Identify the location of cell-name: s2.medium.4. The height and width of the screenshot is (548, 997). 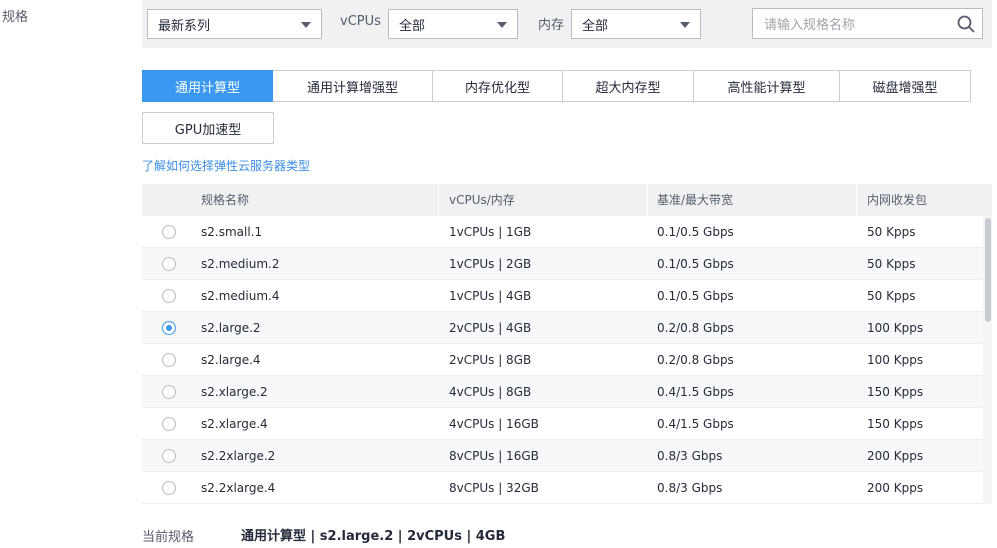
(240, 296).